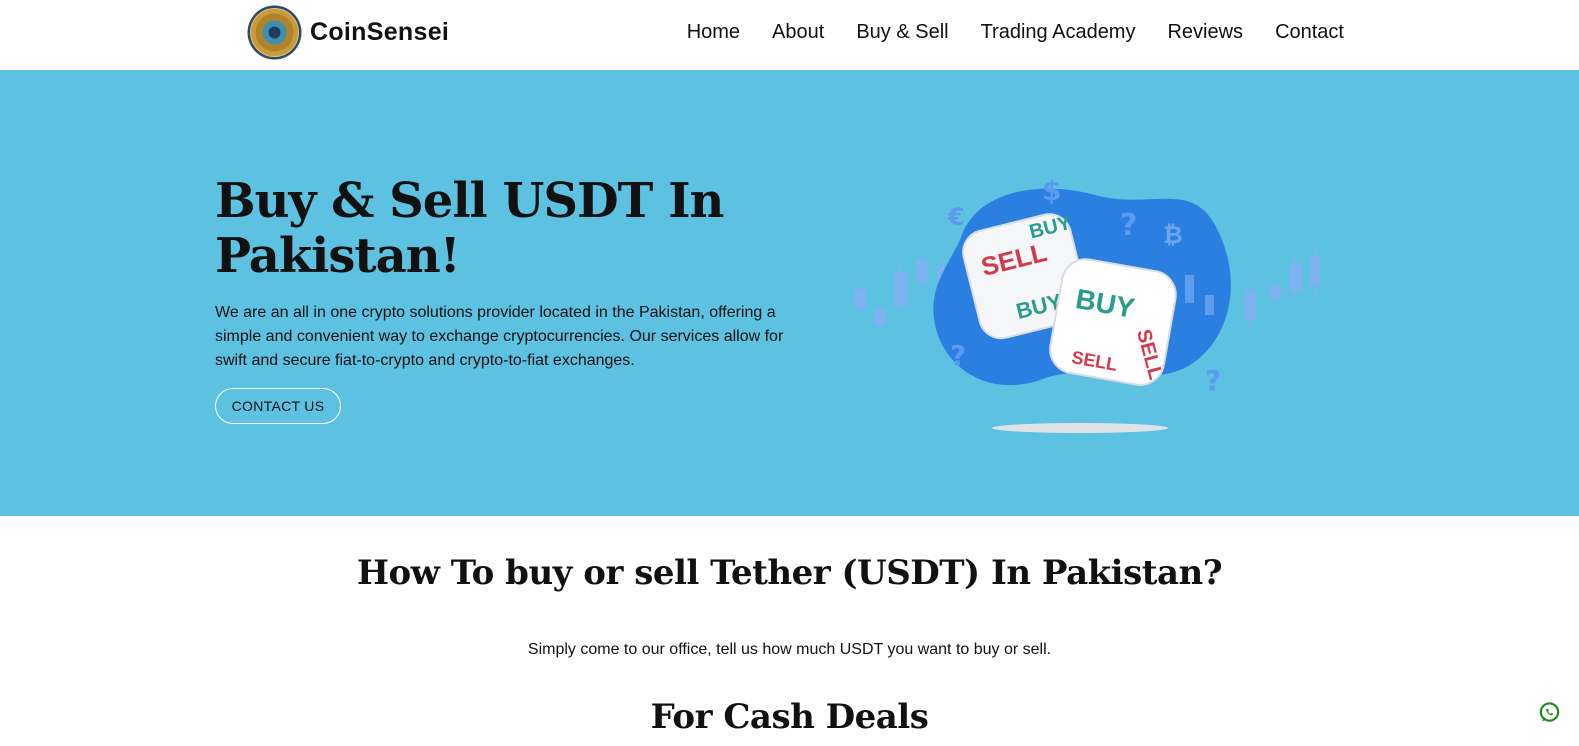 The width and height of the screenshot is (1579, 746). Describe the element at coordinates (379, 32) in the screenshot. I see `brand-name: CoinSensei` at that location.